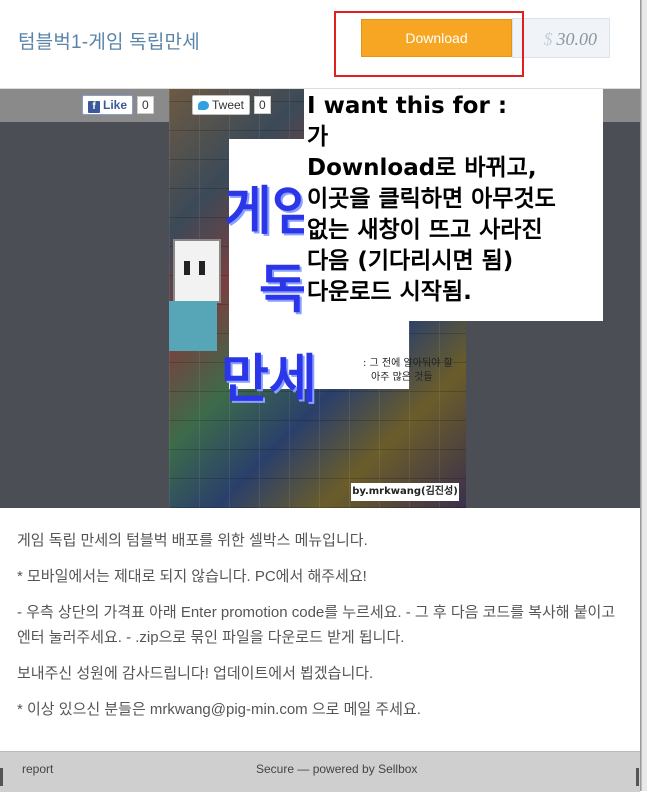 This screenshot has width=647, height=792. What do you see at coordinates (192, 576) in the screenshot?
I see `description-paragraph: * 모바일에서는 제대로 되지 않습니다. PC에서 해주세요!` at bounding box center [192, 576].